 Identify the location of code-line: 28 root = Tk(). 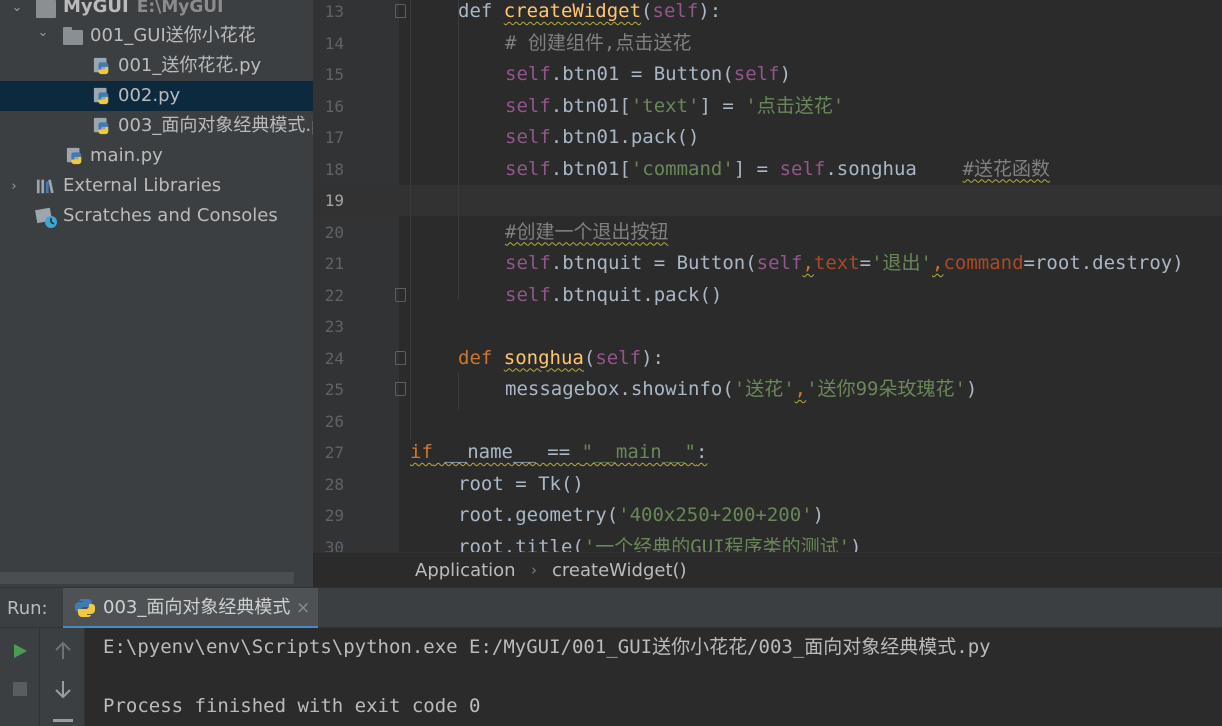
(767, 485).